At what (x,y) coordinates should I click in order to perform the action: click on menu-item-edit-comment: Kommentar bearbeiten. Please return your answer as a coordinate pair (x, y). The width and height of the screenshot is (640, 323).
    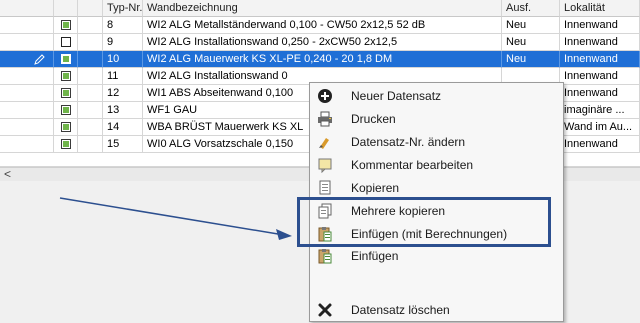
    Looking at the image, I should click on (437, 165).